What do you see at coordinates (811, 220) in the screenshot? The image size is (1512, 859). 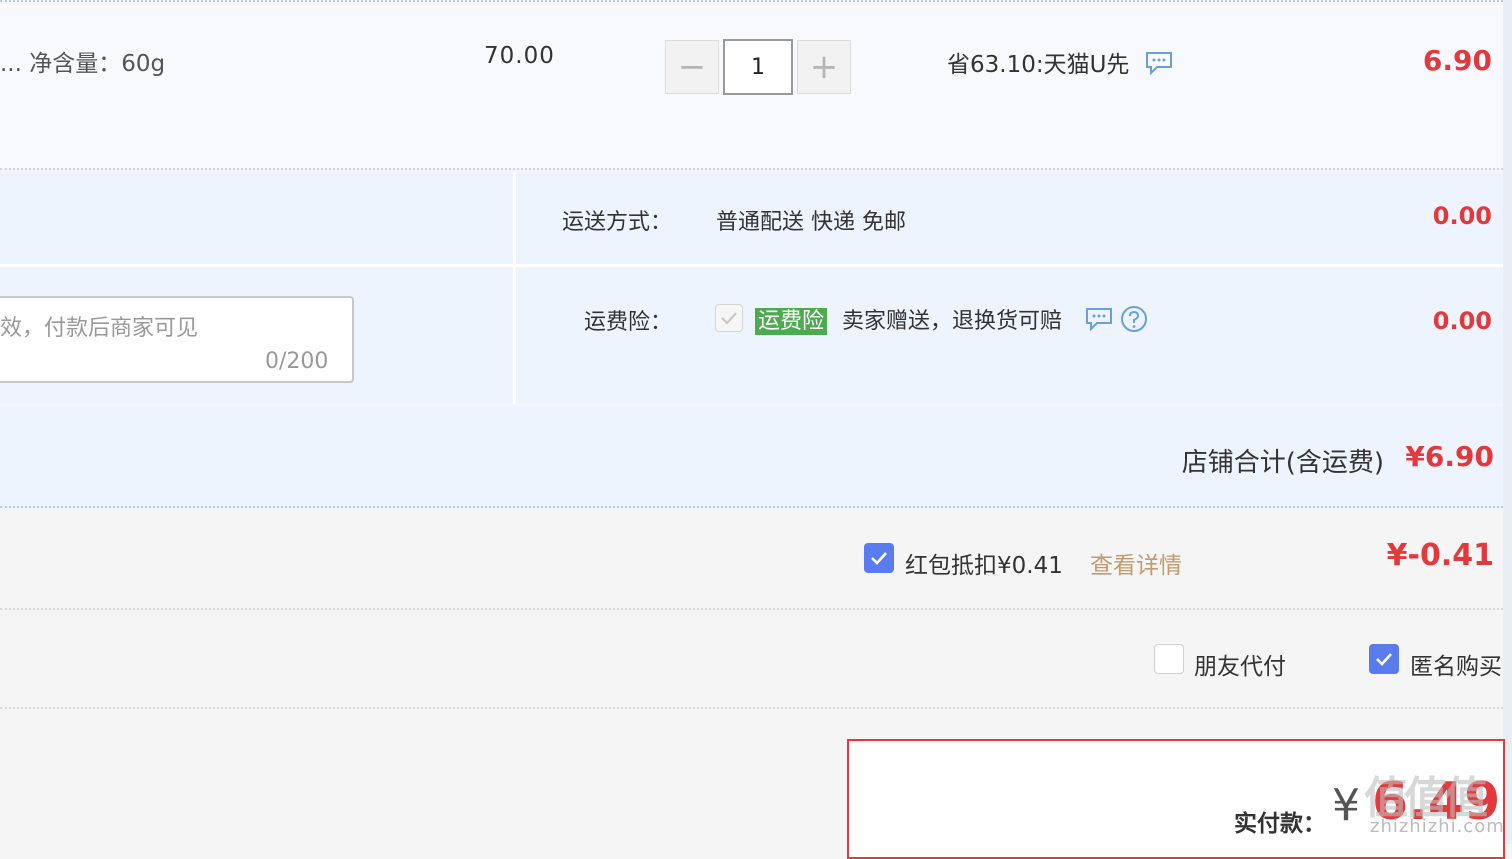 I see `shipping-method-value: 普通配送 快递 免邮` at bounding box center [811, 220].